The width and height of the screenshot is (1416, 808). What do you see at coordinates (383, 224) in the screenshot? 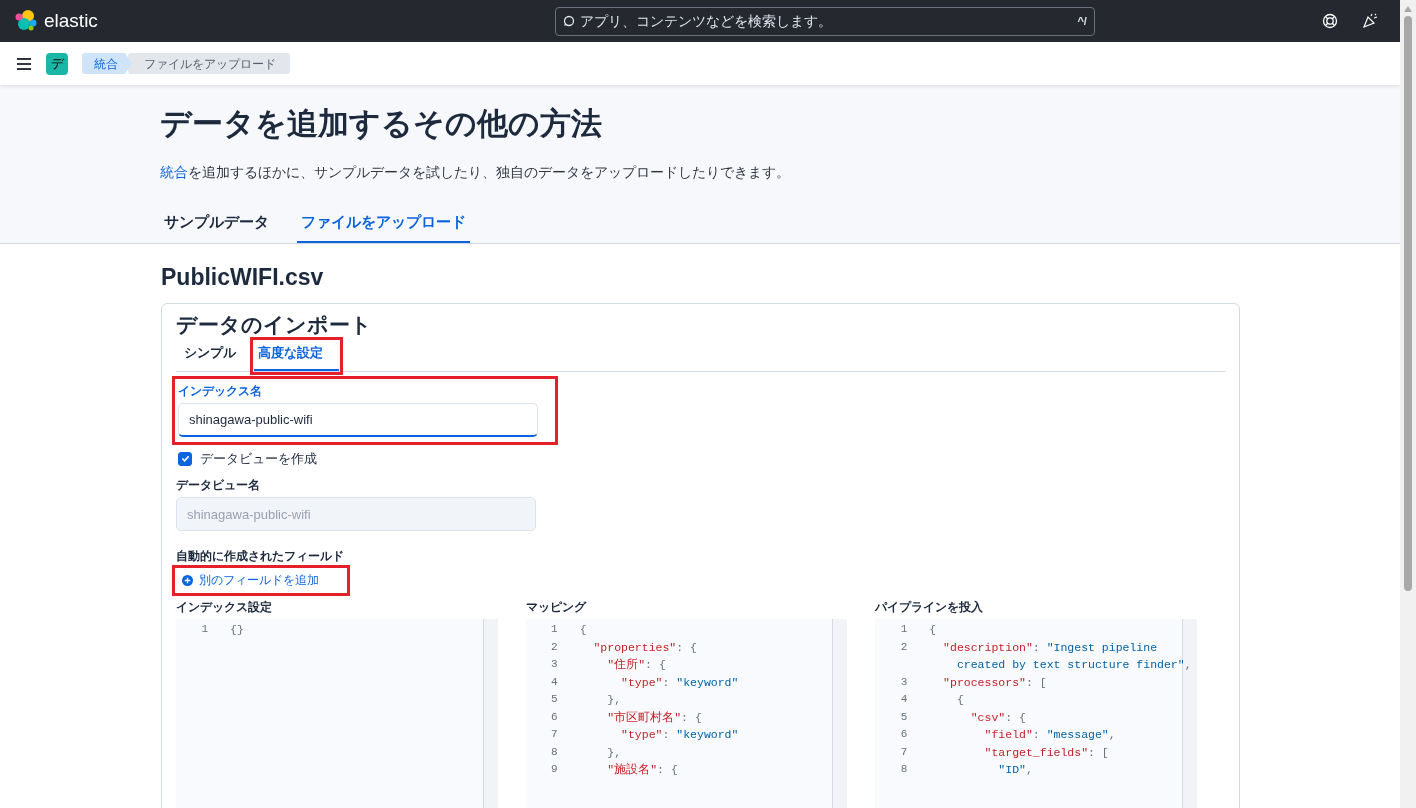
I see `tab: ファイルをアップロード` at bounding box center [383, 224].